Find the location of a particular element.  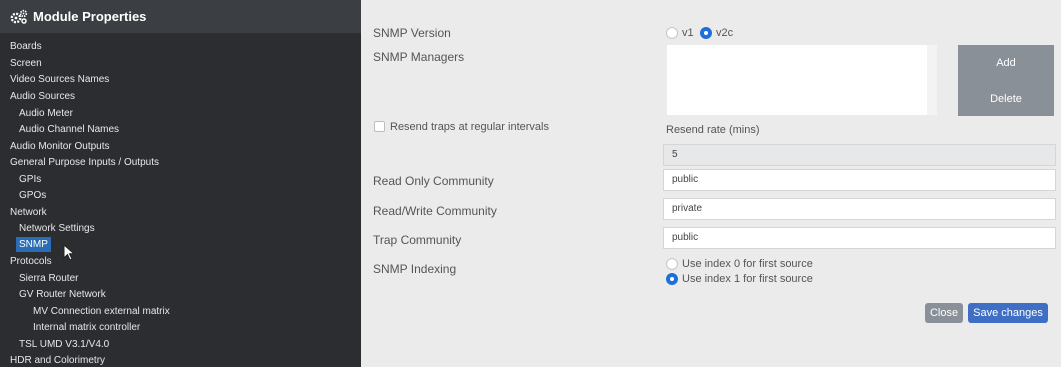

snmp-version-v2c-label: v2c is located at coordinates (724, 33).